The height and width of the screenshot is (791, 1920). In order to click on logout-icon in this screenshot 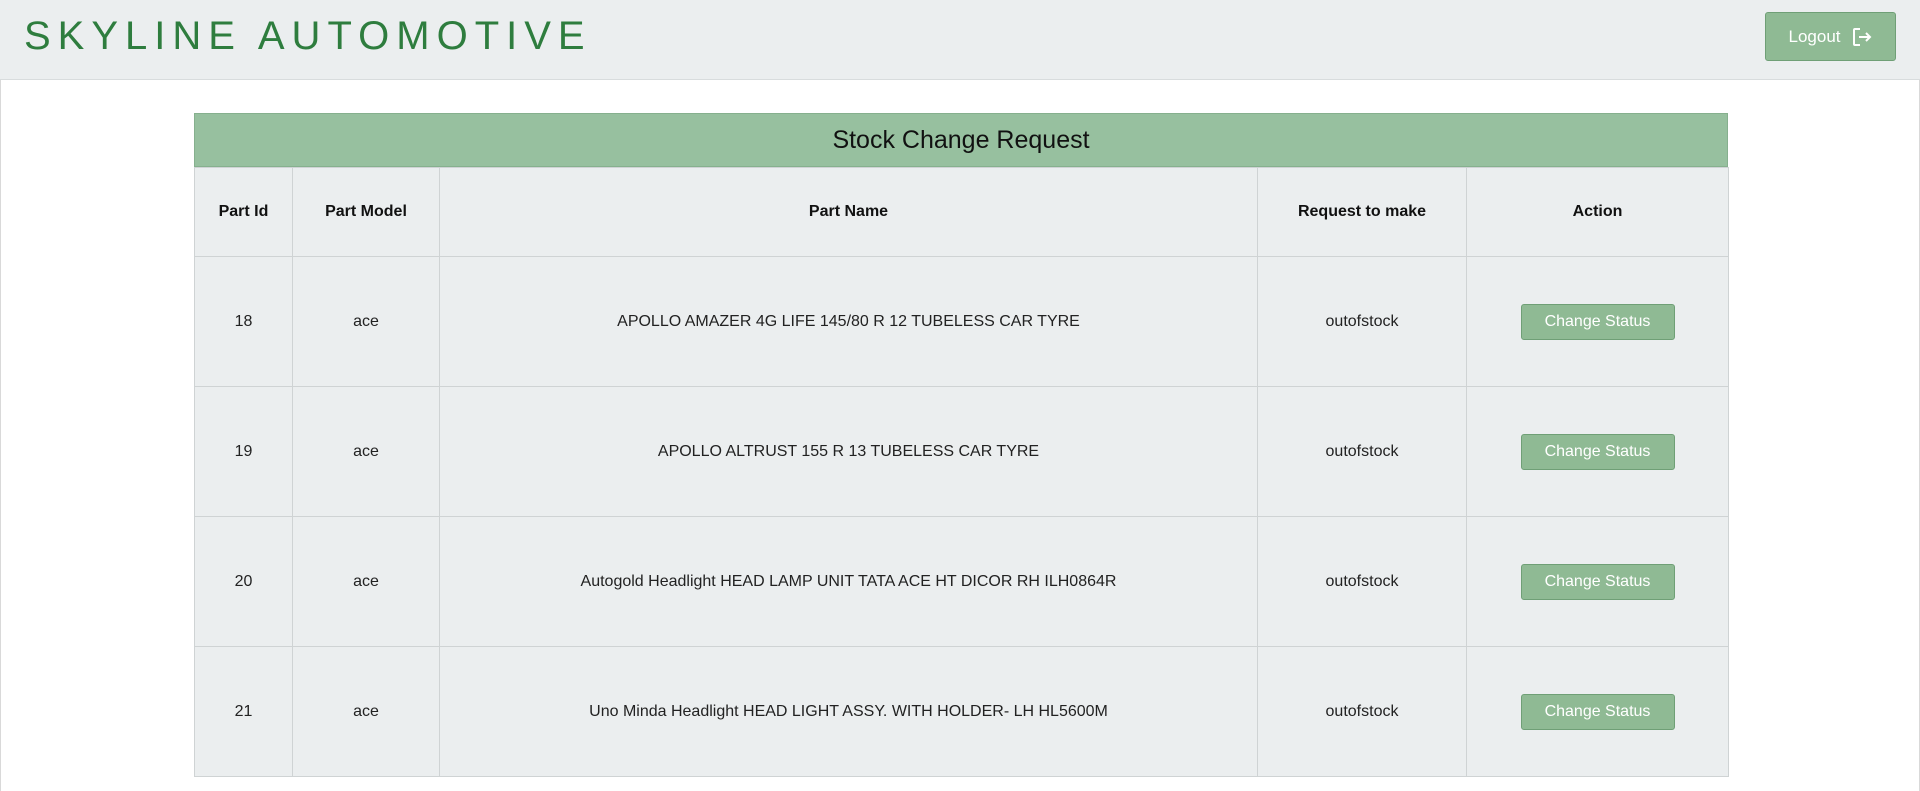, I will do `click(1862, 37)`.